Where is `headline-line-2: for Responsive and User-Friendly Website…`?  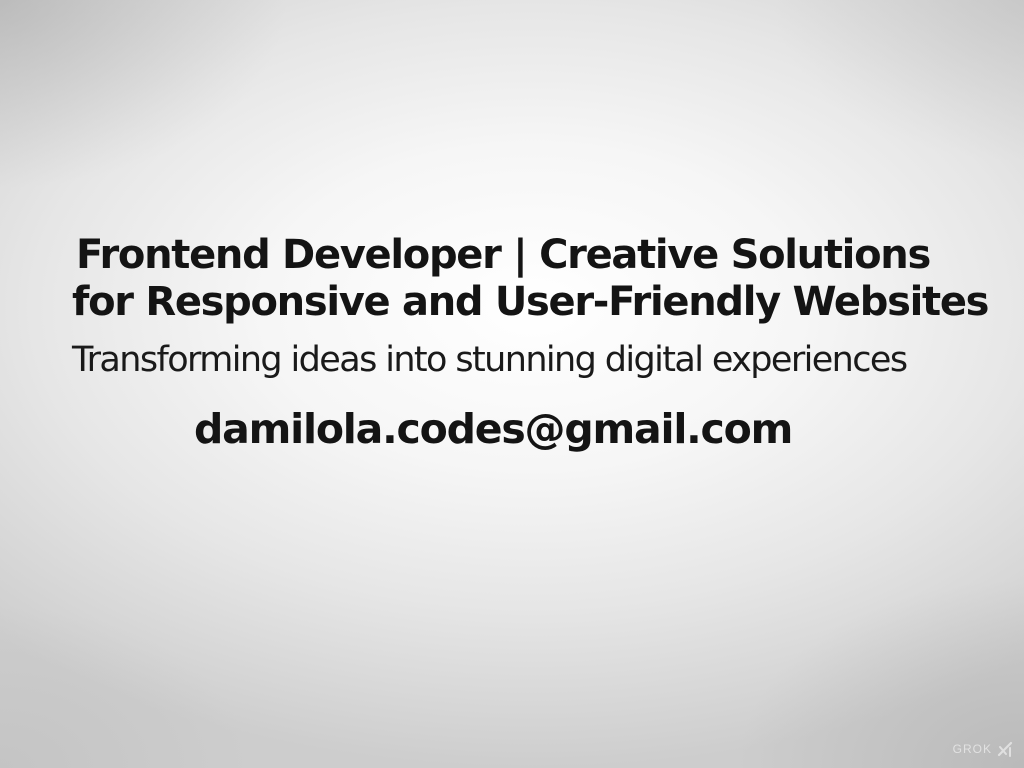 headline-line-2: for Responsive and User-Friendly Website… is located at coordinates (530, 302).